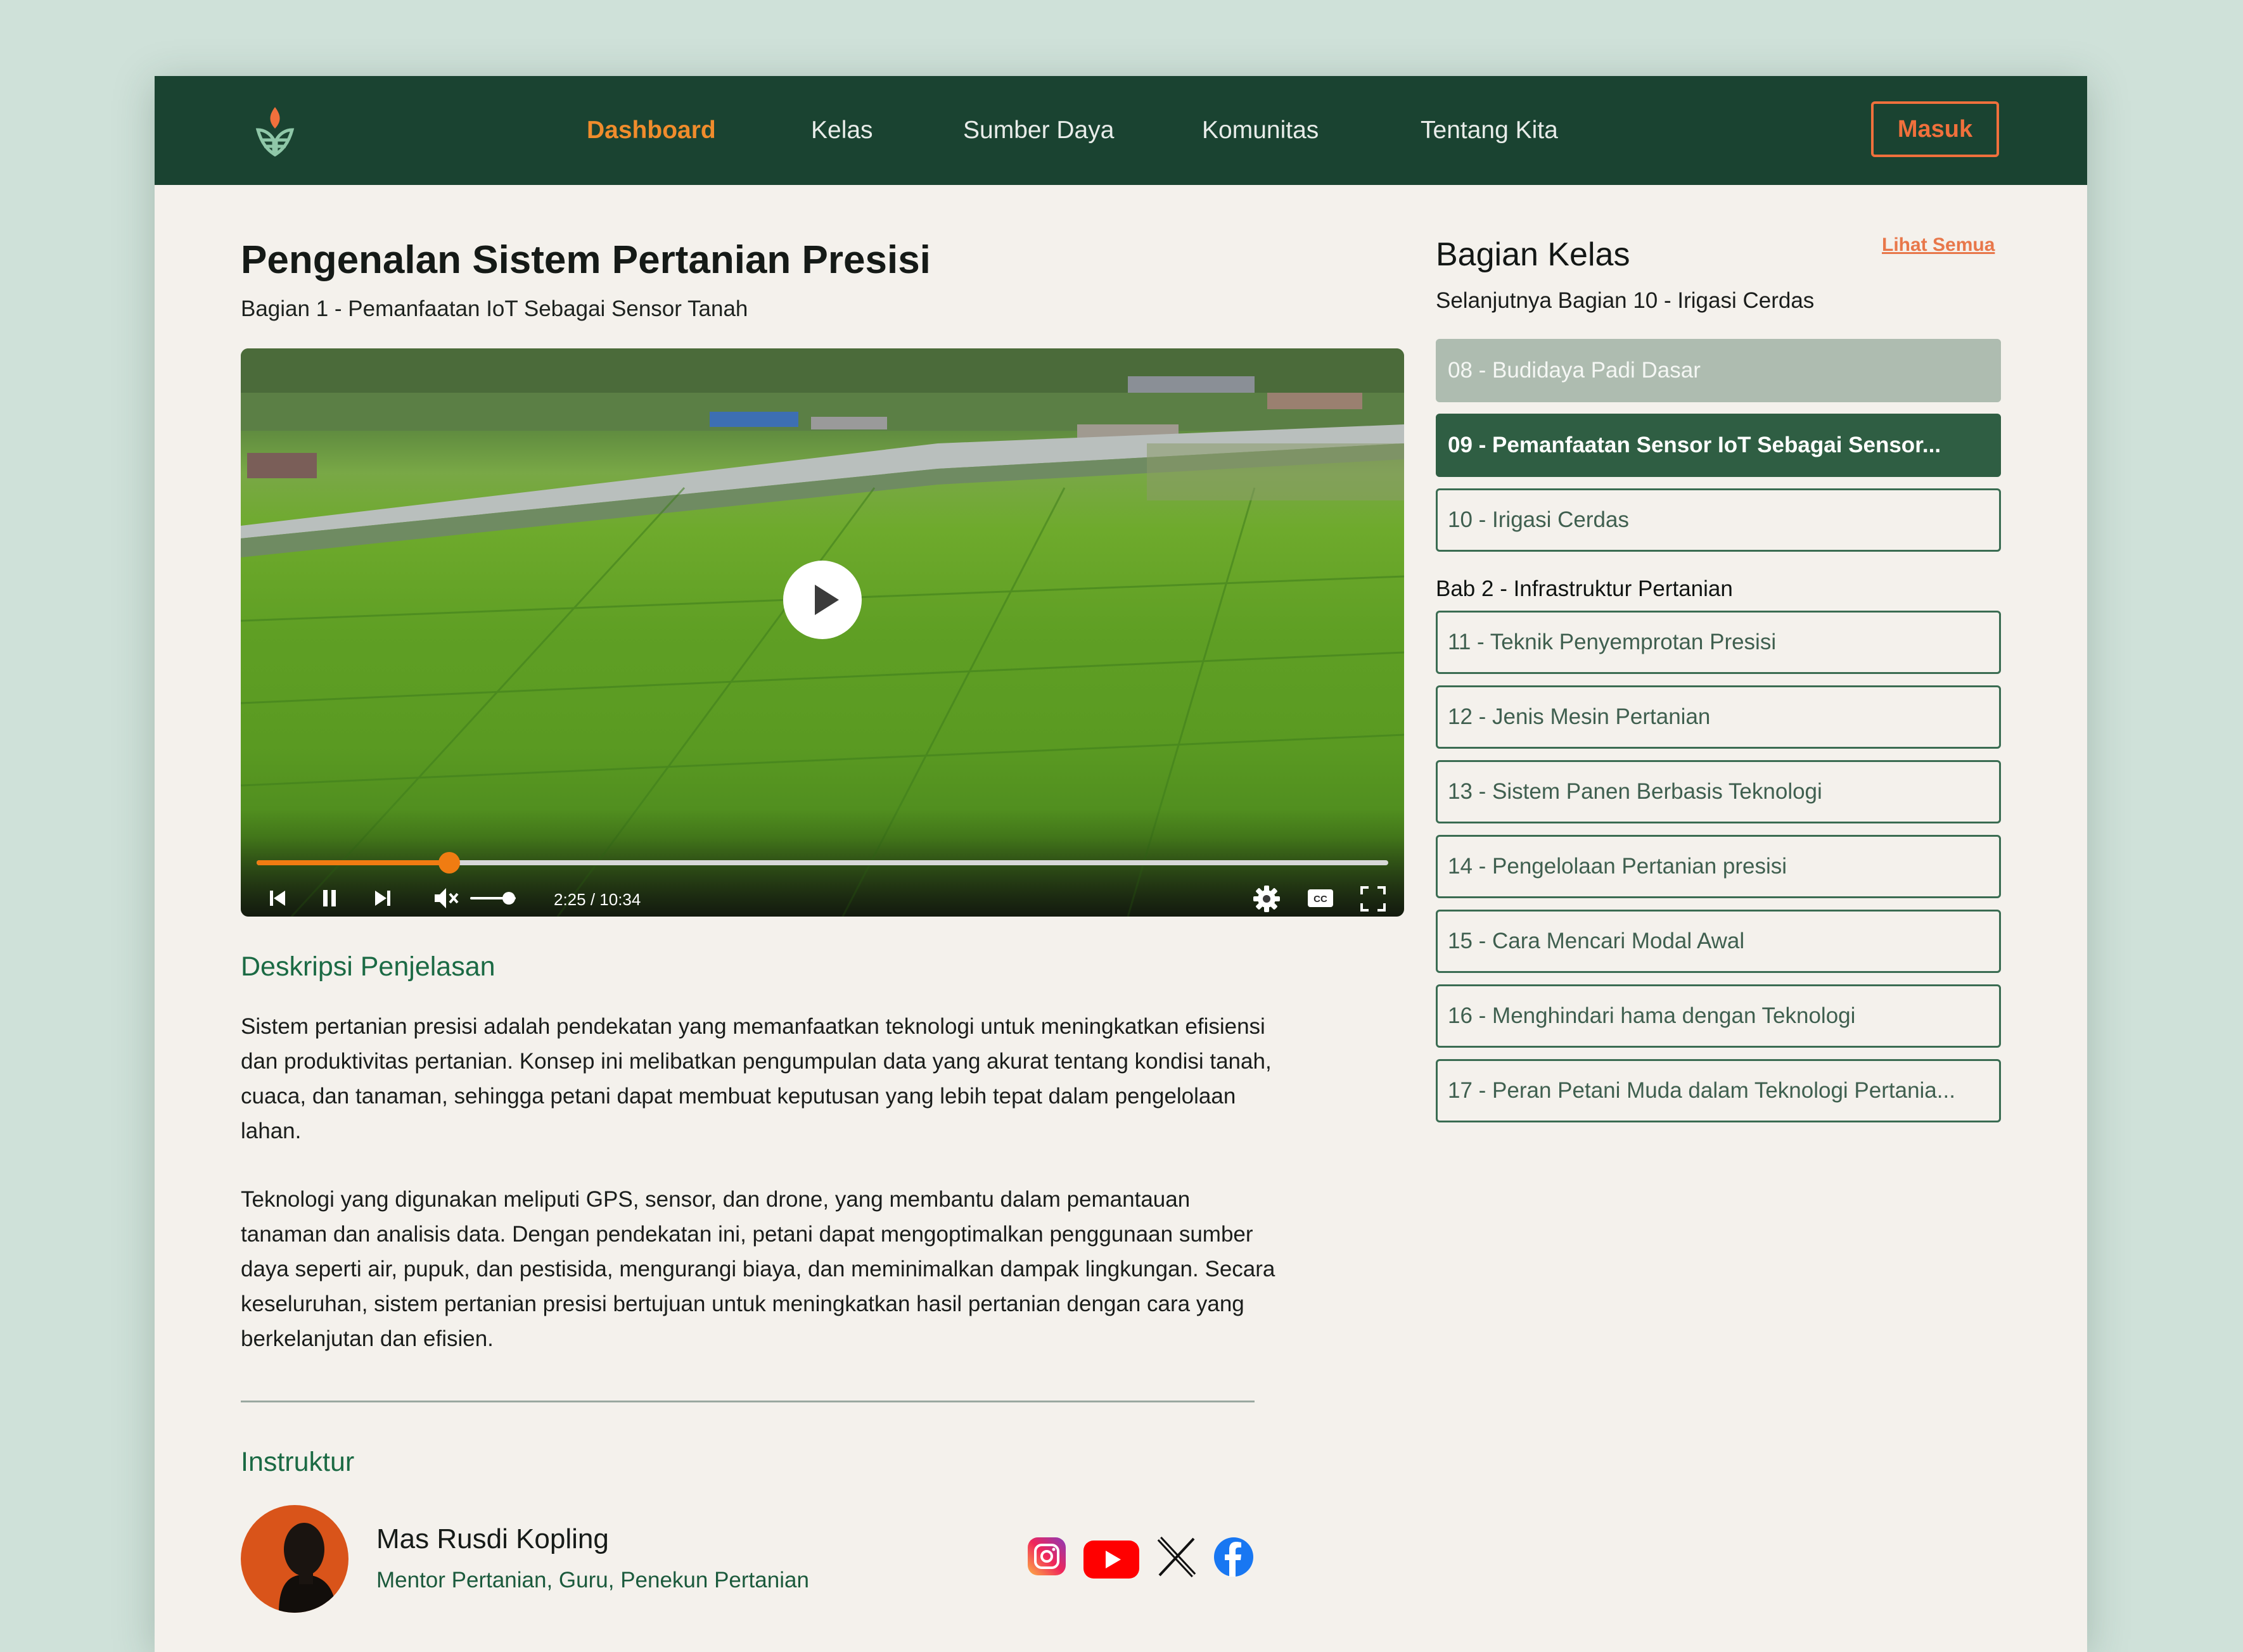  Describe the element at coordinates (1373, 899) in the screenshot. I see `fullscreen-icon` at that location.